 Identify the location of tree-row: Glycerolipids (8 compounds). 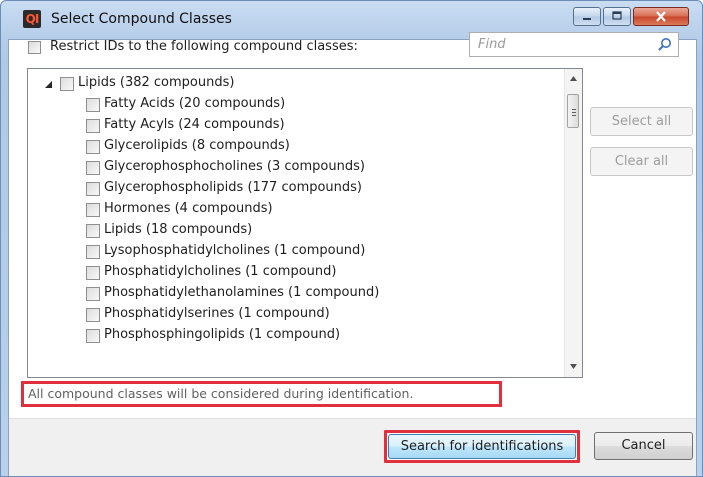
(316, 147).